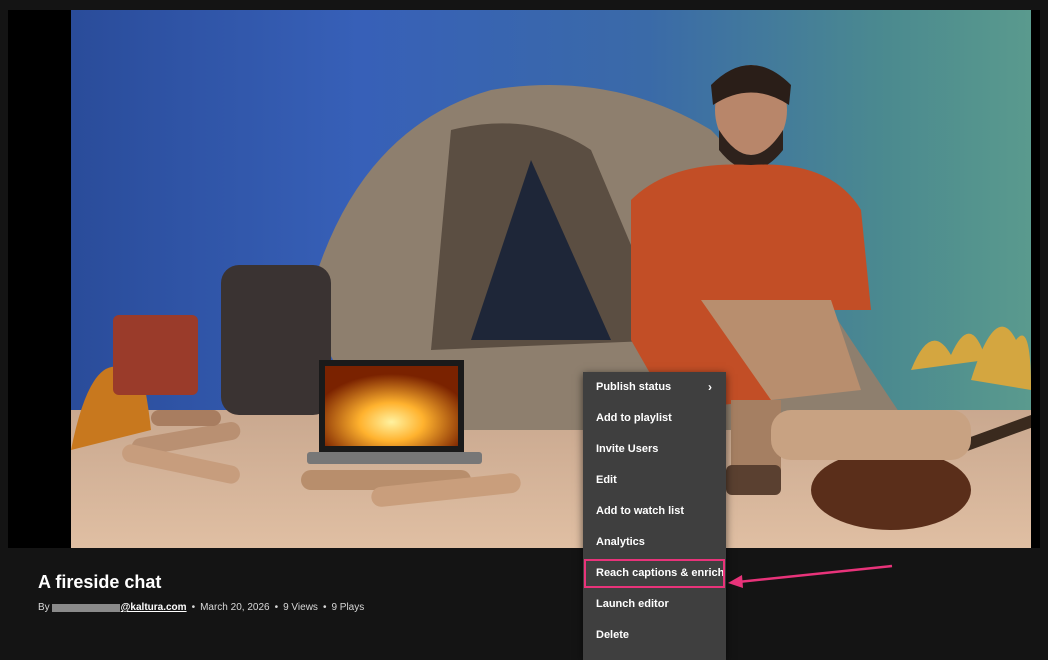 This screenshot has width=1048, height=660. I want to click on owner-link: @kaltura.com, so click(154, 607).